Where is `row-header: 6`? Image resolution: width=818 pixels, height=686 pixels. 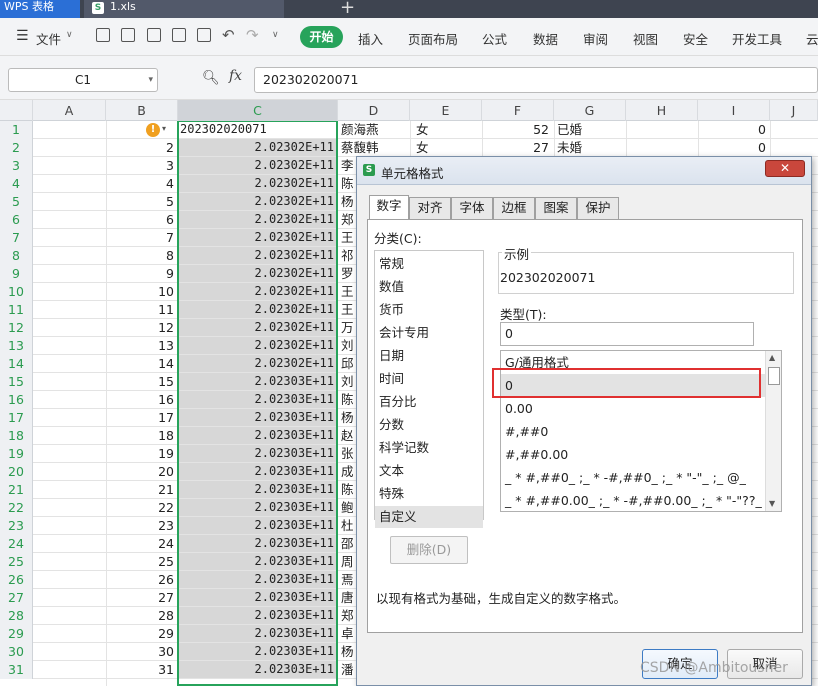
row-header: 6 is located at coordinates (16, 220).